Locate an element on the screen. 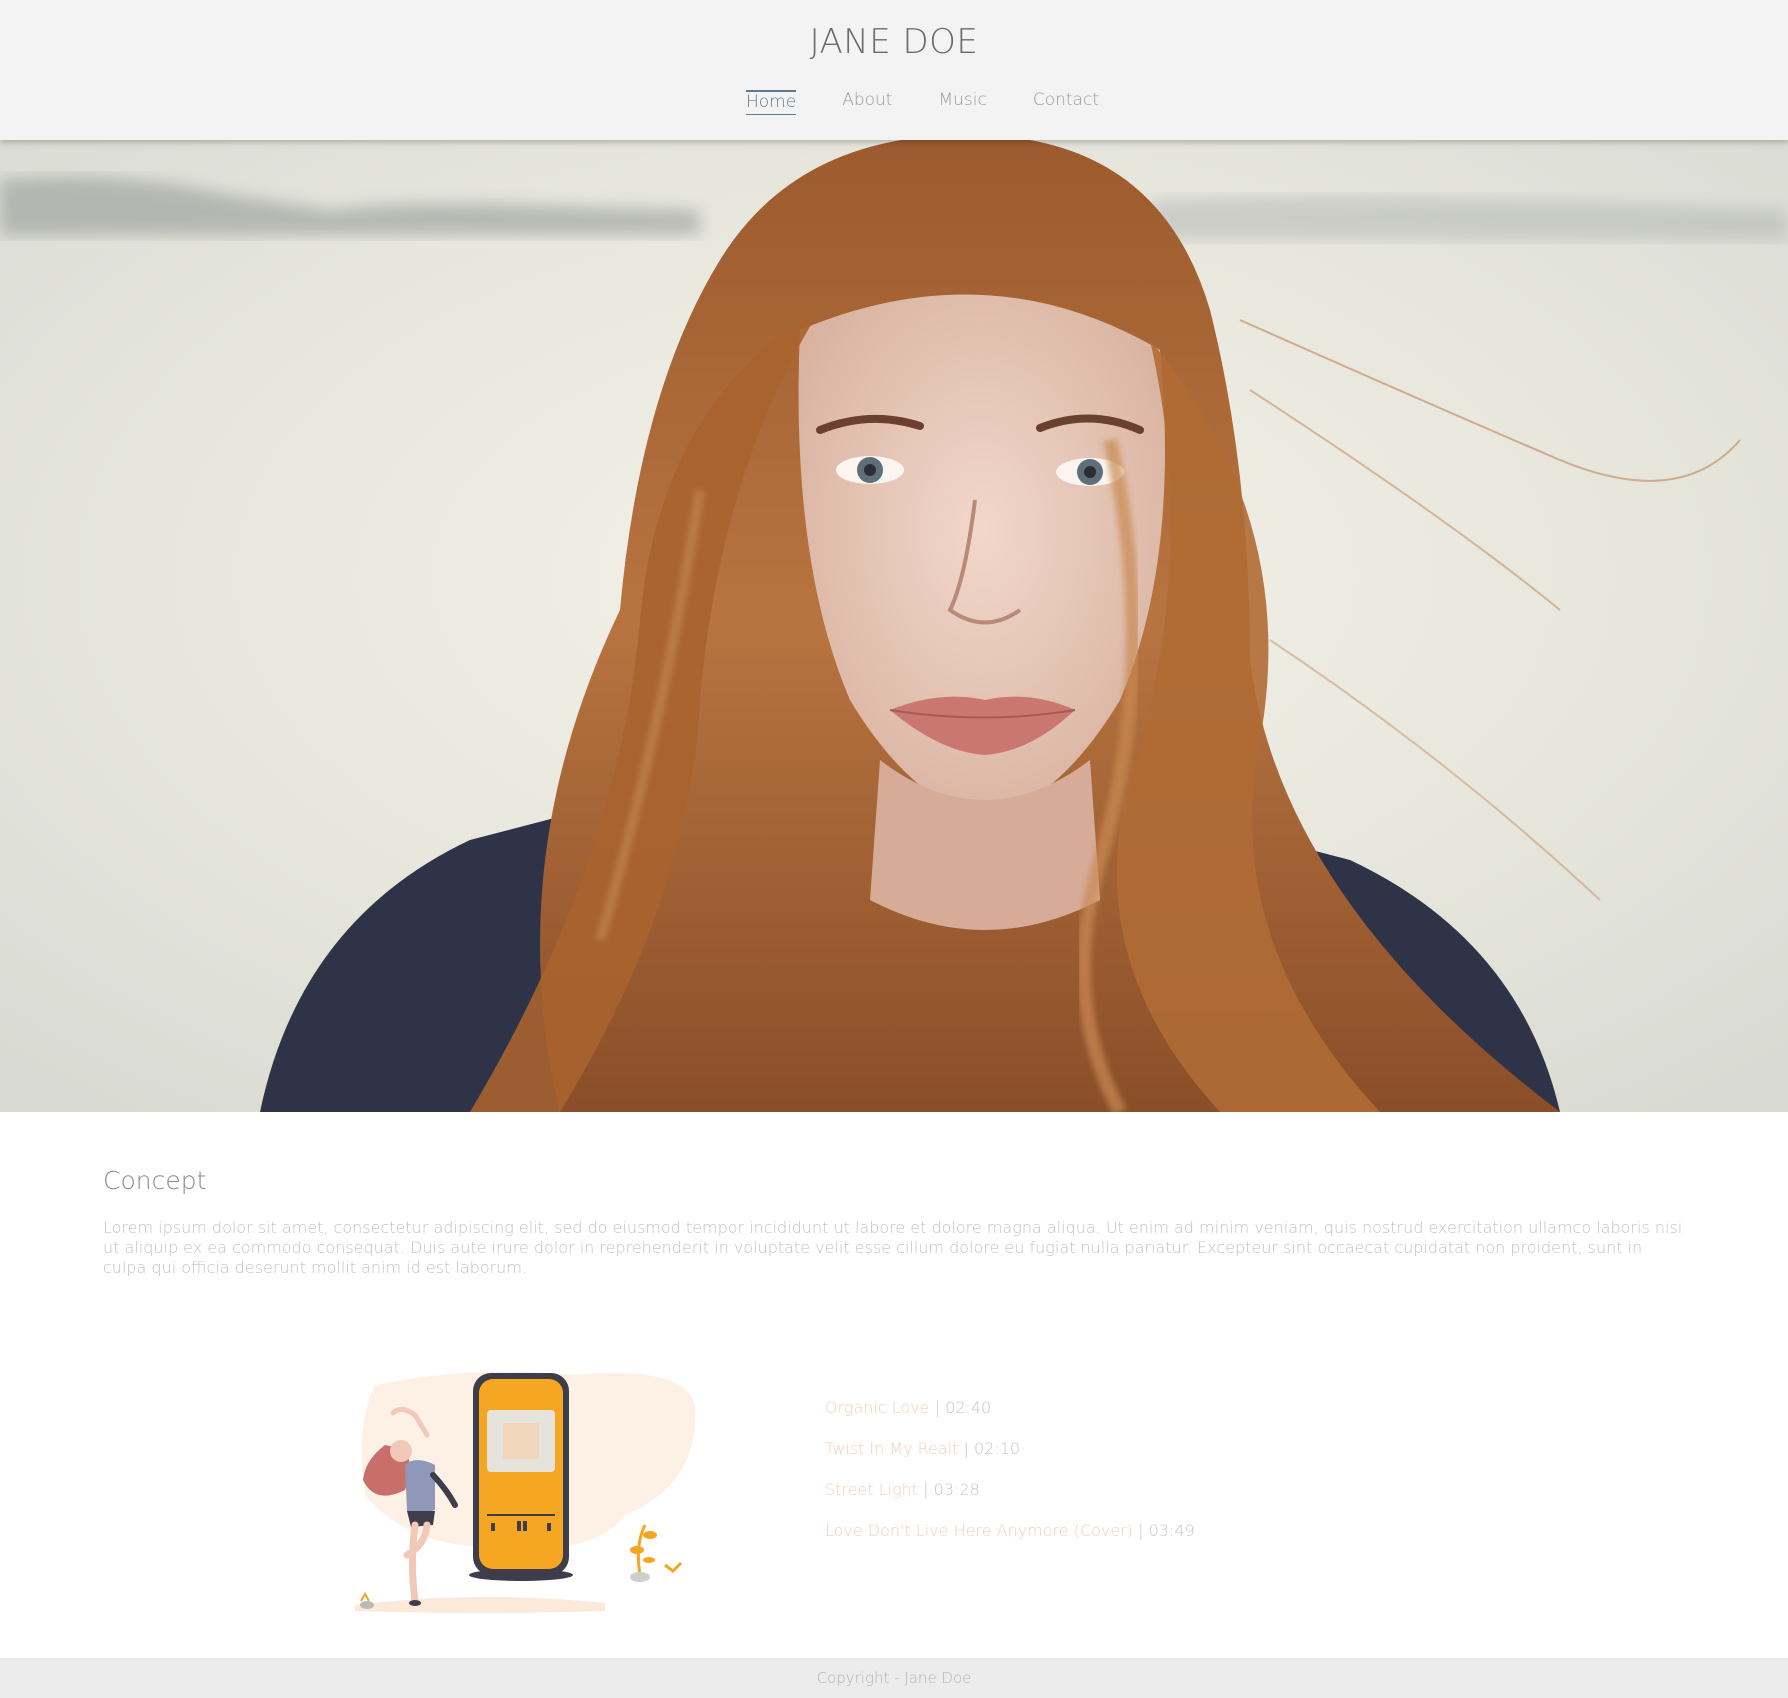 This screenshot has width=1788, height=1698. track-item: Street Light | 03:28 is located at coordinates (1010, 1500).